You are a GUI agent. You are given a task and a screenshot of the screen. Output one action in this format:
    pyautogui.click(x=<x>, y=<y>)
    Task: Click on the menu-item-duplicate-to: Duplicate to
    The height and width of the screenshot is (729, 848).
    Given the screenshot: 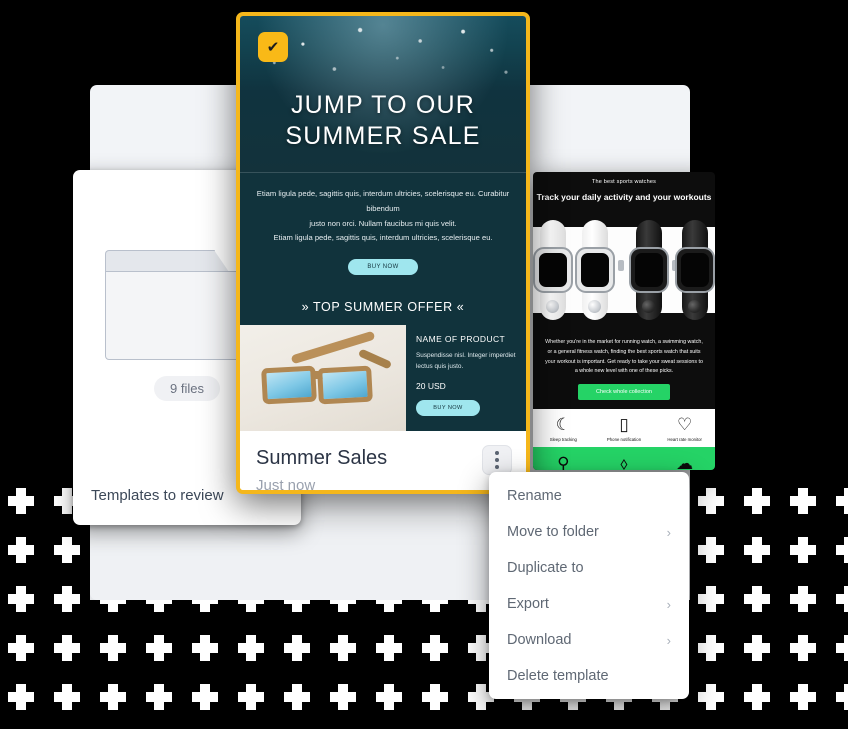 What is the action you would take?
    pyautogui.click(x=589, y=568)
    